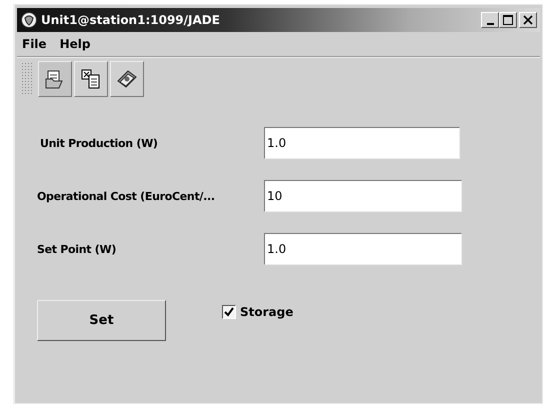 The image size is (550, 407). What do you see at coordinates (101, 320) in the screenshot?
I see `set-button: Set` at bounding box center [101, 320].